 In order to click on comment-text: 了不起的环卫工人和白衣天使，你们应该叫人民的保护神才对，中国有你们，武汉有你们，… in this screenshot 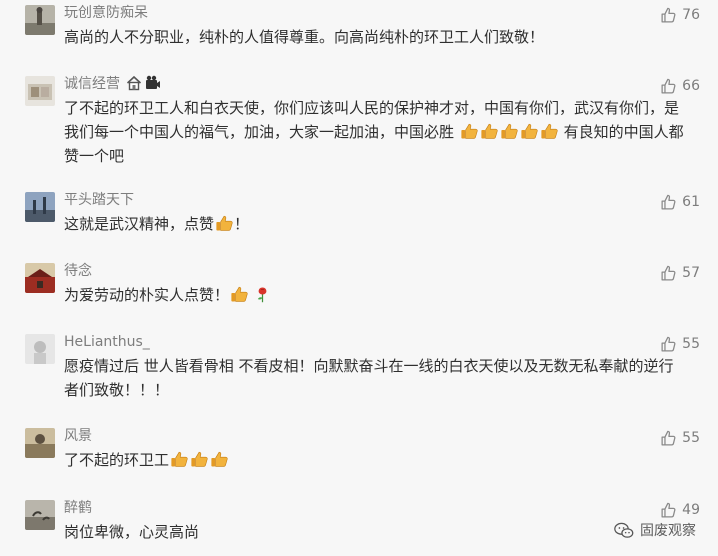, I will do `click(374, 132)`.